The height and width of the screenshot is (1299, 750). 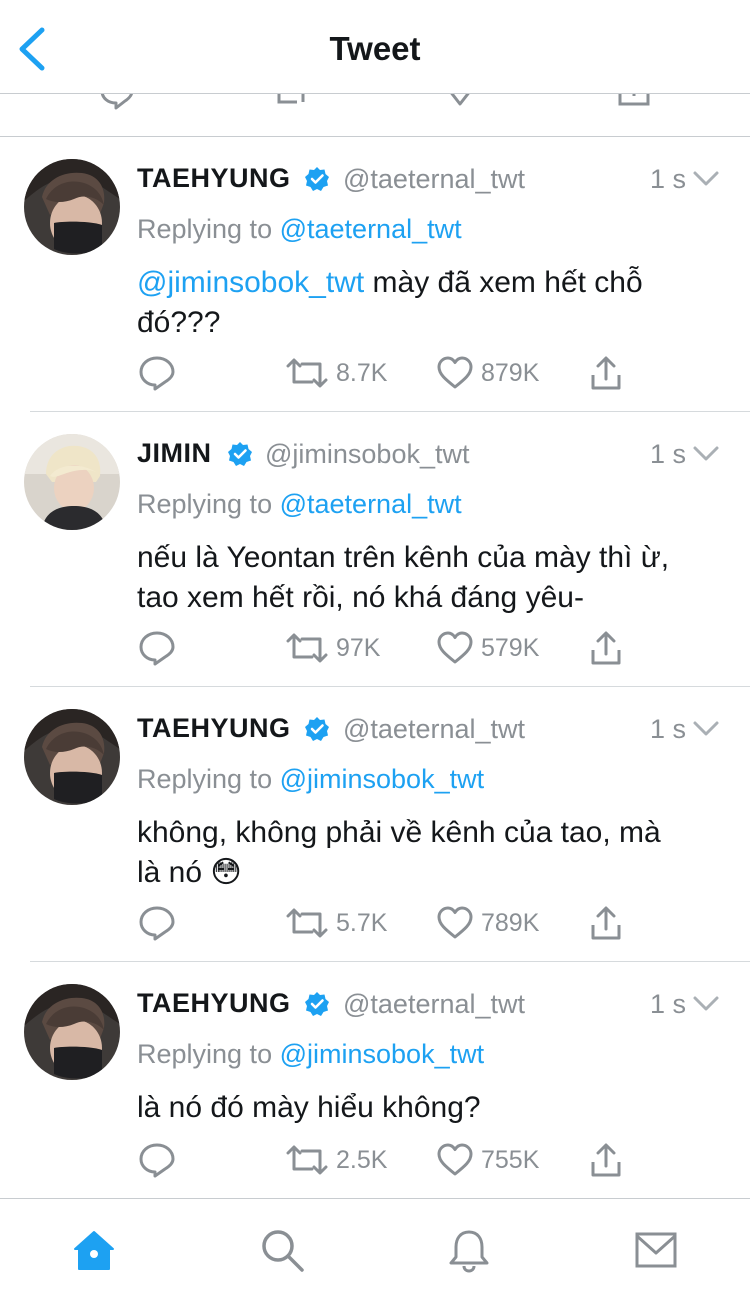 What do you see at coordinates (360, 597) in the screenshot?
I see `tweet-text-line: tao xem hết rồi, nó khá đáng yêu-` at bounding box center [360, 597].